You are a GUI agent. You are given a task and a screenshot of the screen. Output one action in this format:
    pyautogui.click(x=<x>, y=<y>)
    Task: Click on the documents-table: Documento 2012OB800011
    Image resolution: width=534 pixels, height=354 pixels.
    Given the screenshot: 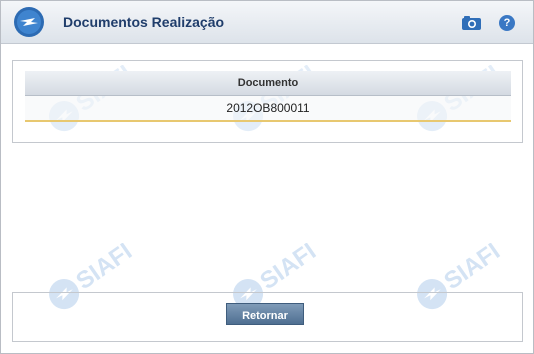 What is the action you would take?
    pyautogui.click(x=268, y=96)
    